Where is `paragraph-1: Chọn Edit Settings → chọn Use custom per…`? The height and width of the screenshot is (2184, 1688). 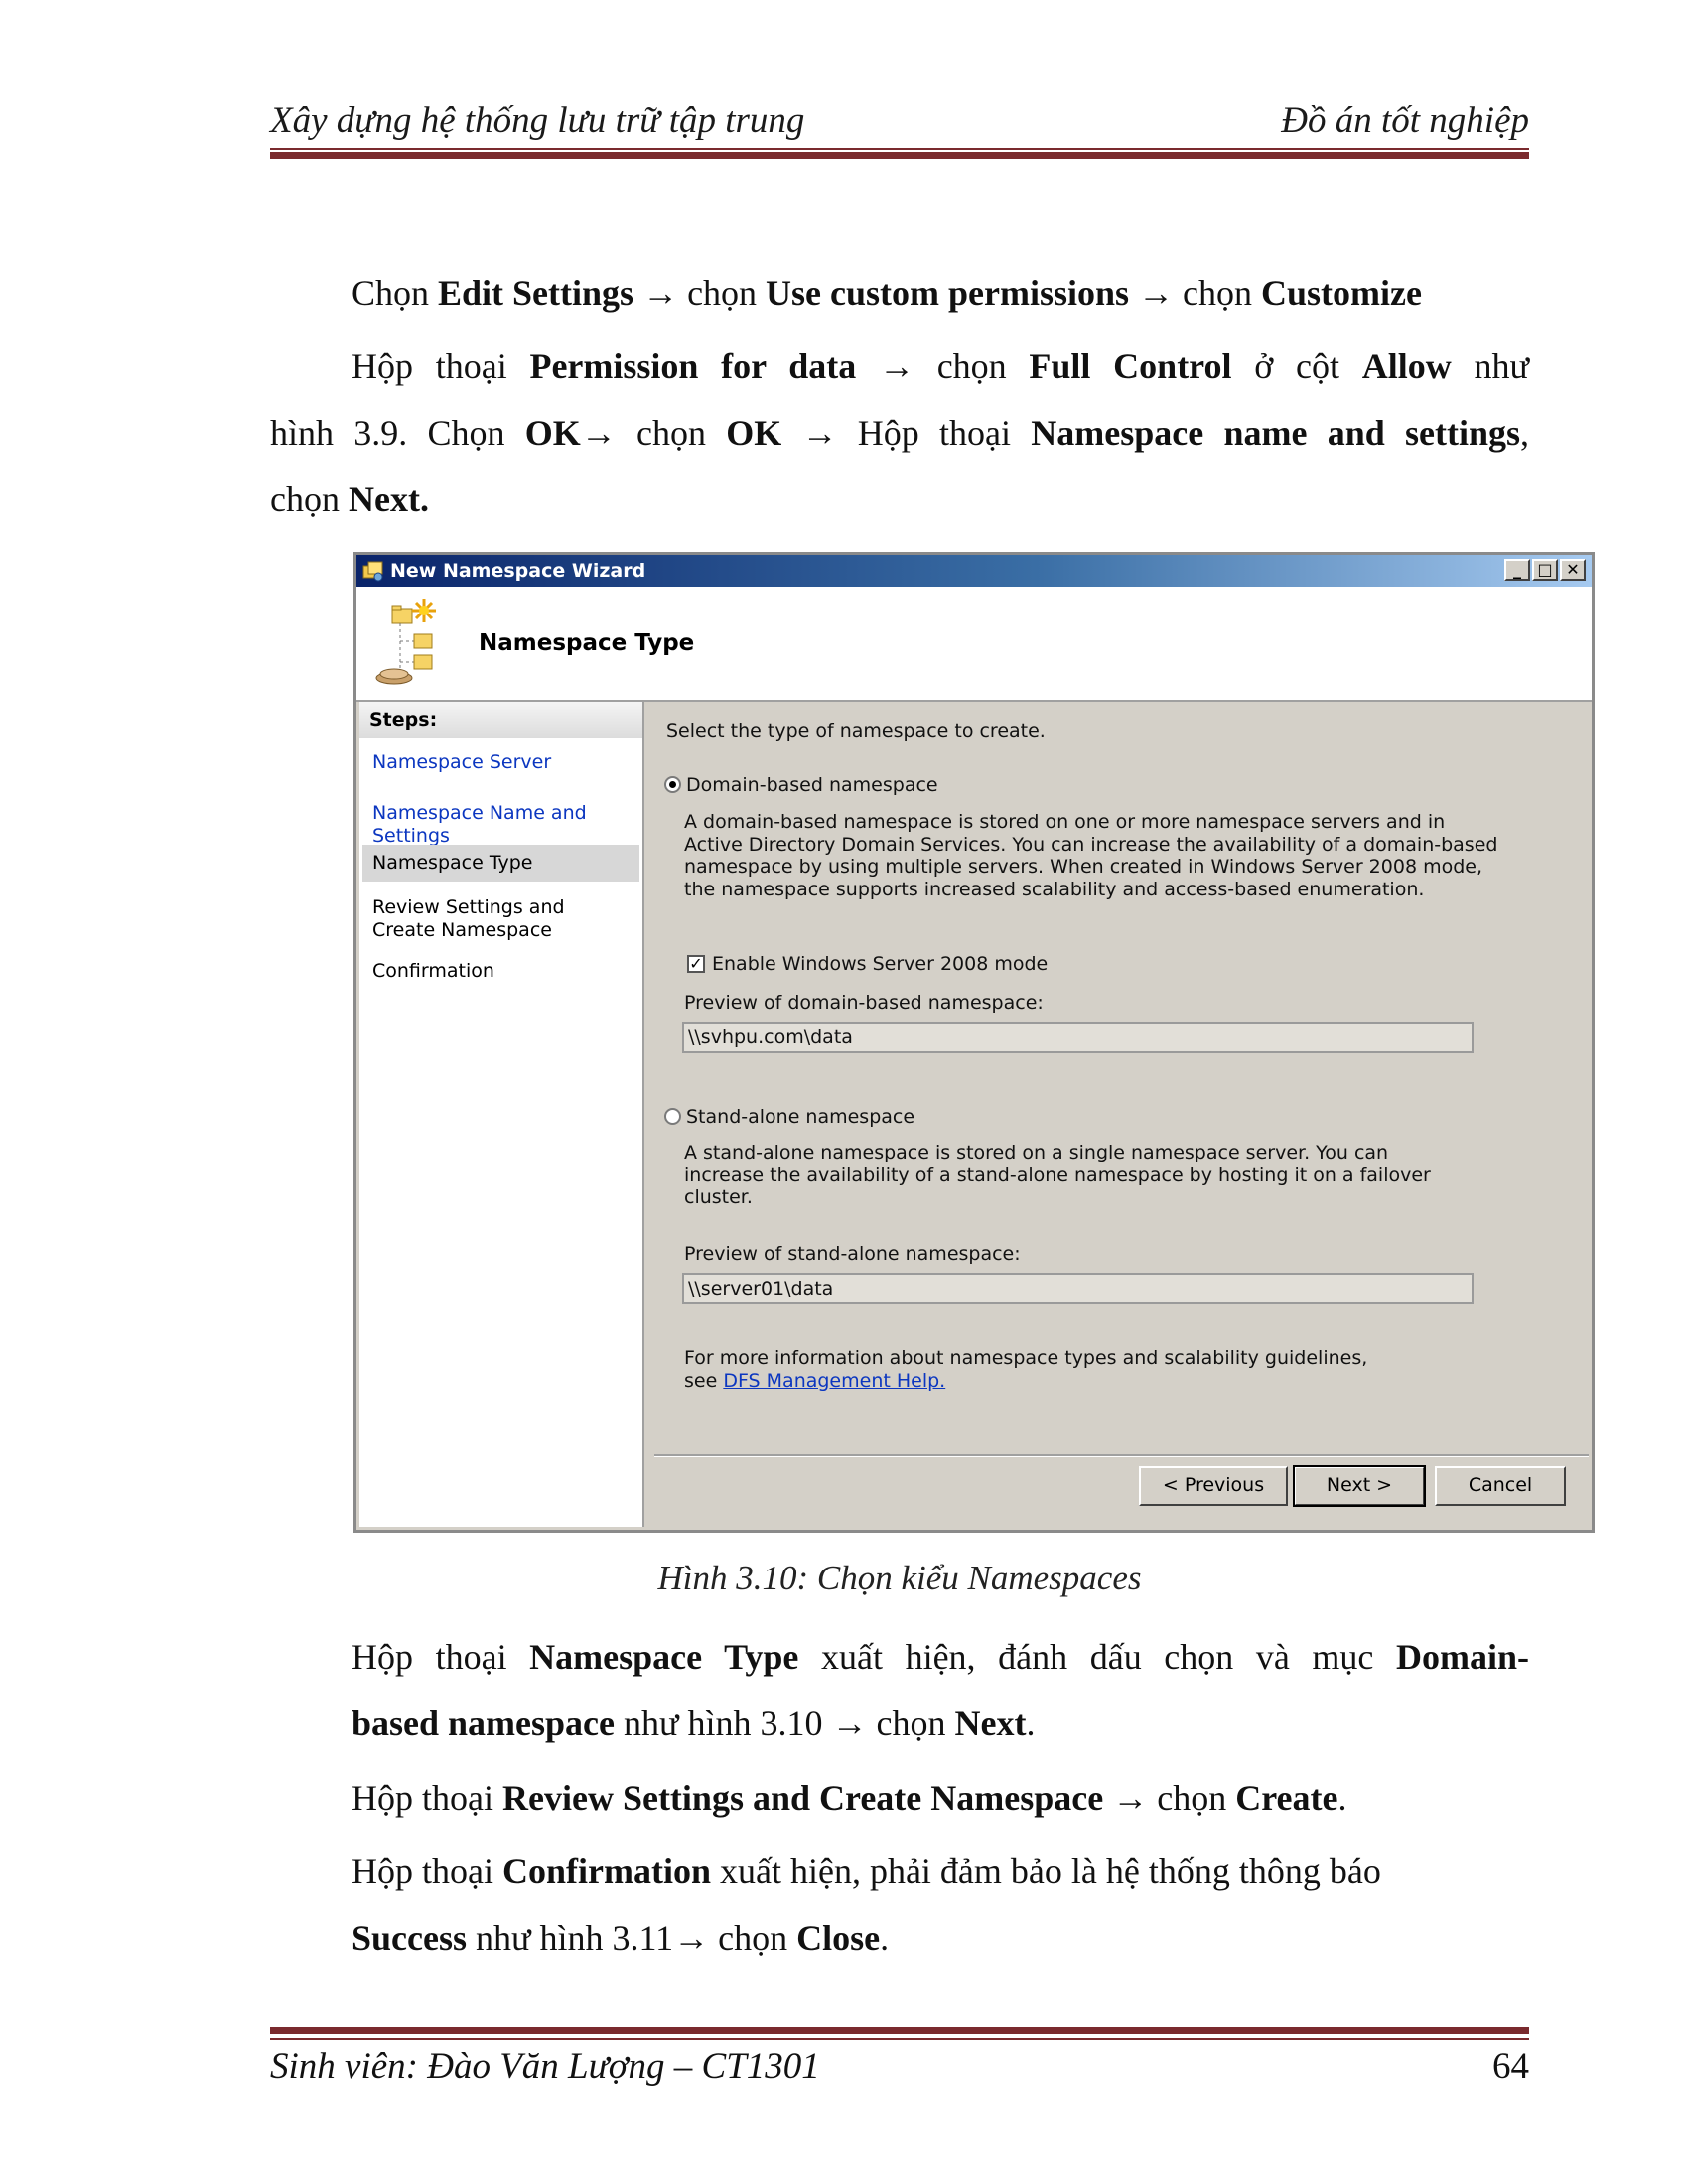
paragraph-1: Chọn Edit Settings → chọn Use custom per… is located at coordinates (899, 293).